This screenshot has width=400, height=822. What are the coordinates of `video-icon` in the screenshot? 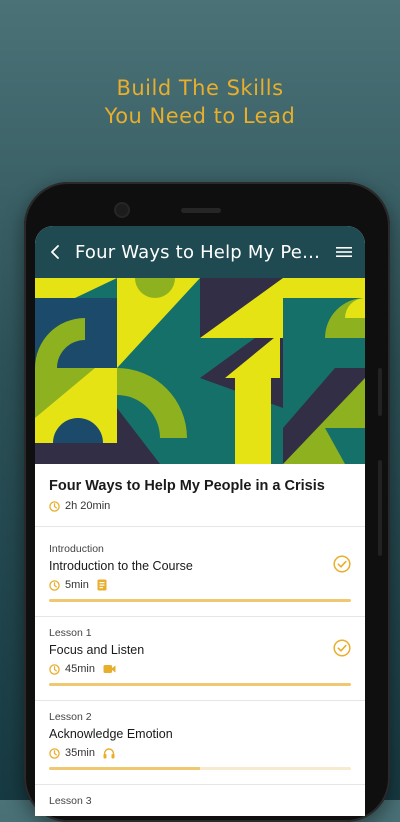 It's located at (109, 669).